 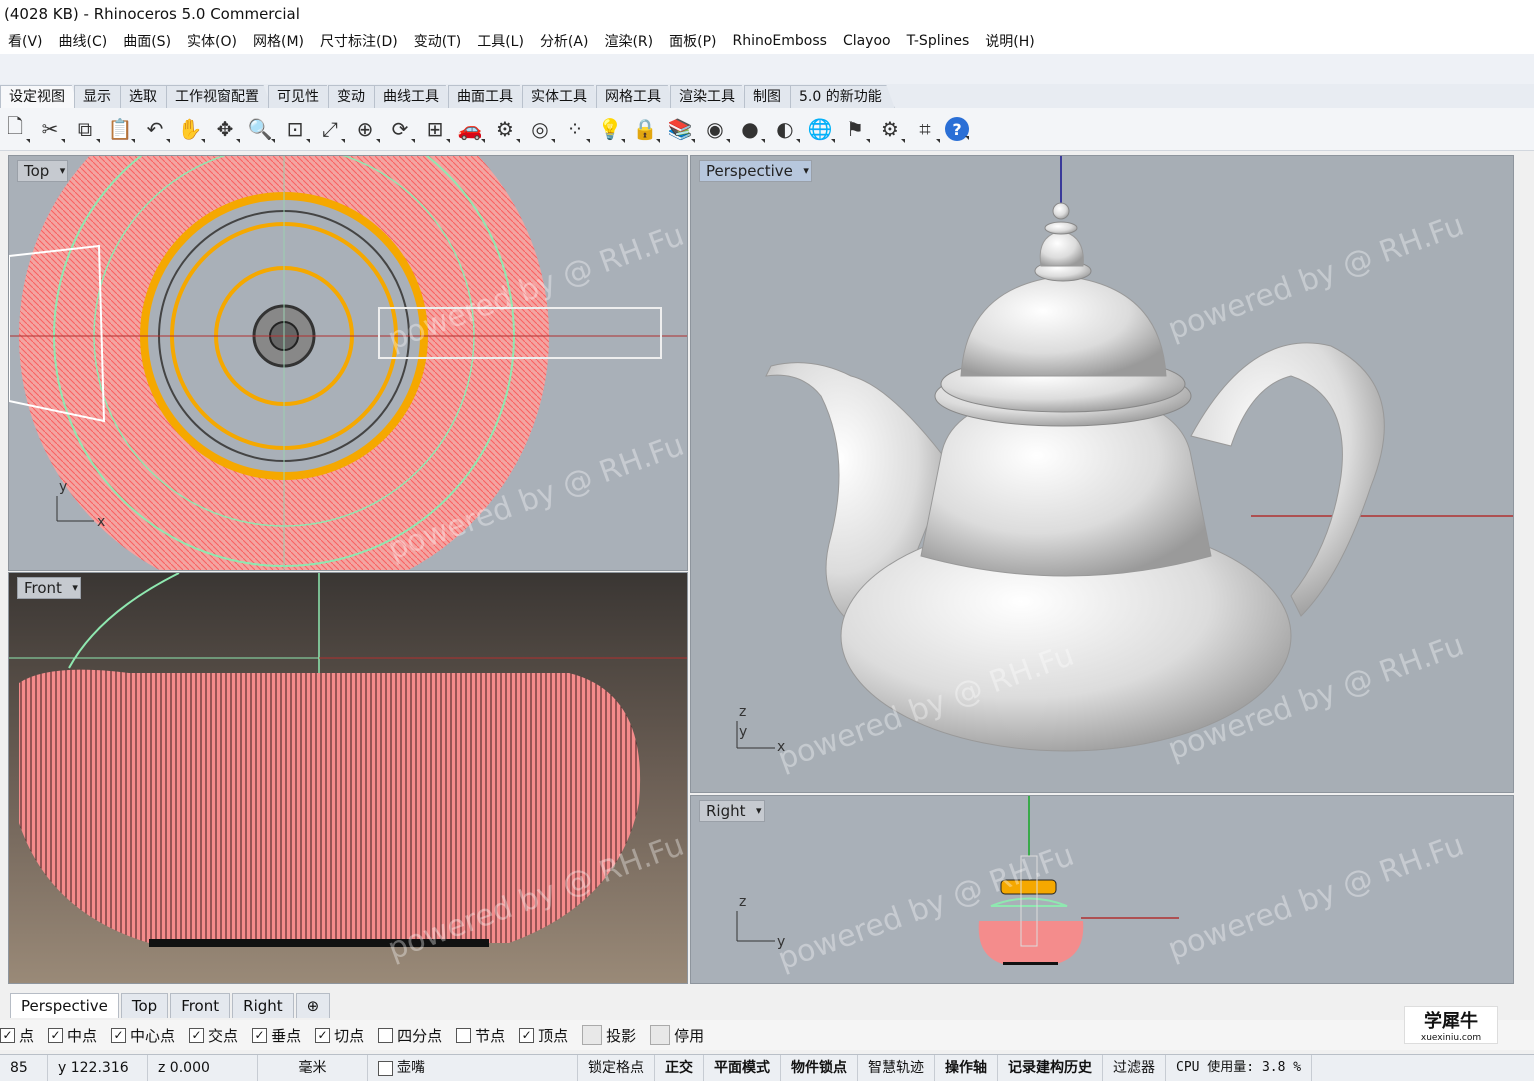 What do you see at coordinates (779, 41) in the screenshot?
I see `menu-item-11: RhinoEmboss` at bounding box center [779, 41].